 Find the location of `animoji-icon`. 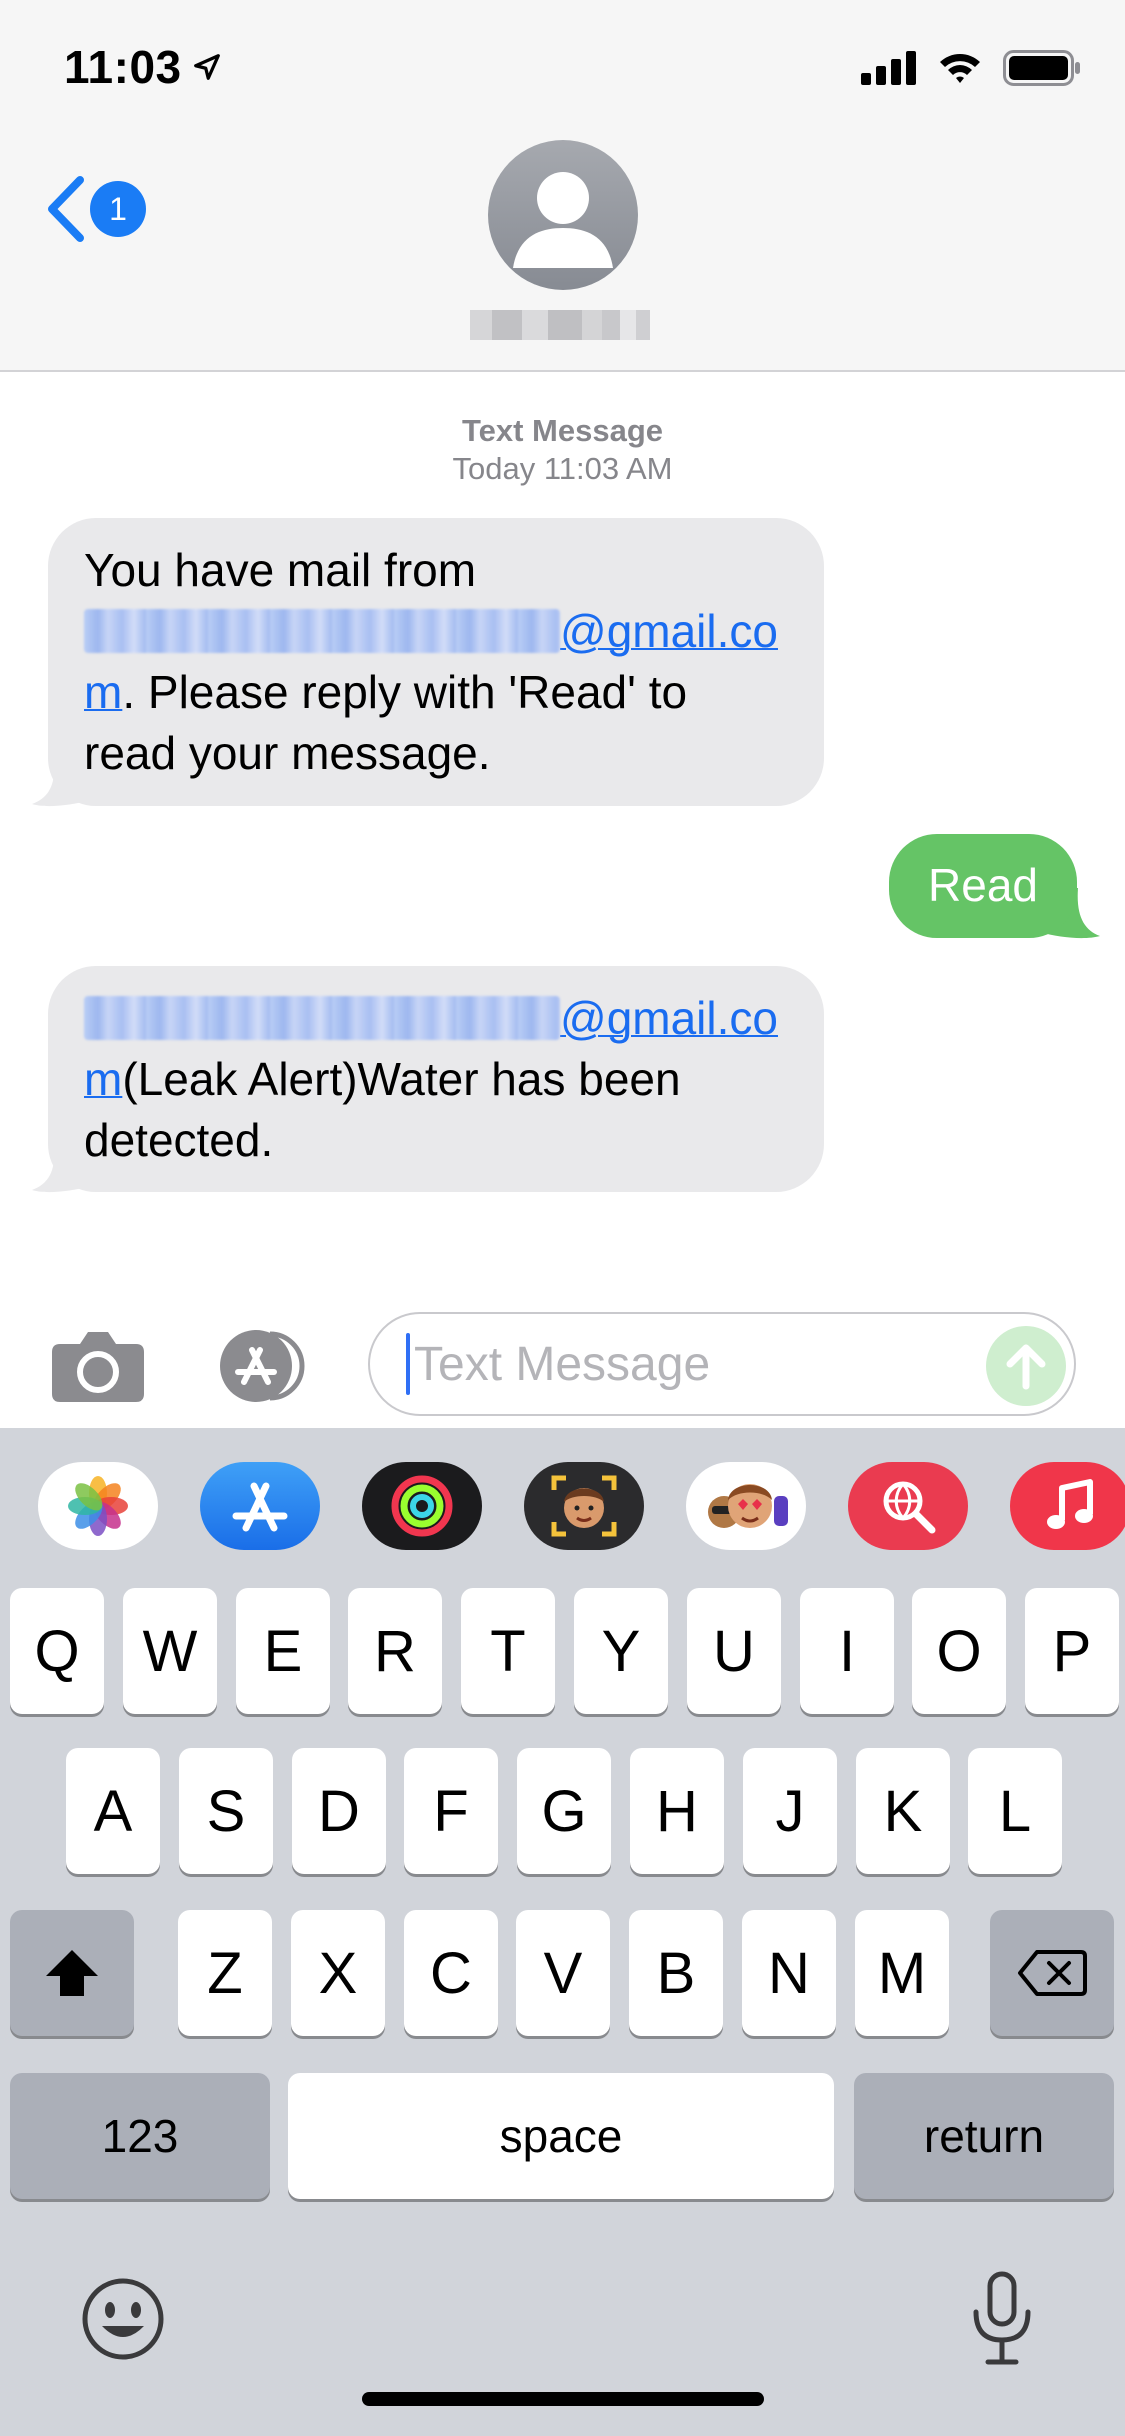

animoji-icon is located at coordinates (748, 1506).